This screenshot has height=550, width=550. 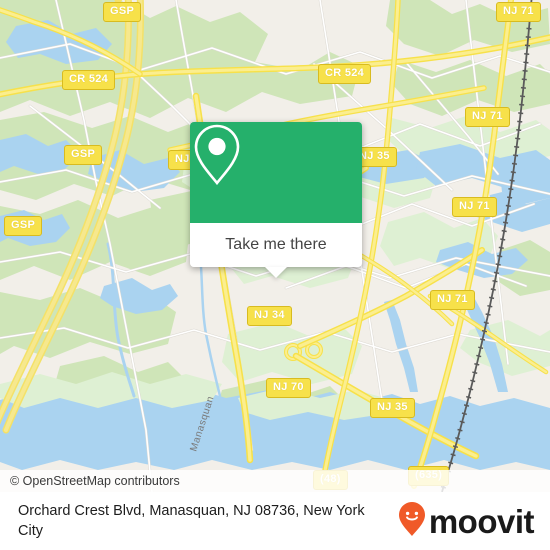 What do you see at coordinates (412, 521) in the screenshot?
I see `moovit-pin-icon` at bounding box center [412, 521].